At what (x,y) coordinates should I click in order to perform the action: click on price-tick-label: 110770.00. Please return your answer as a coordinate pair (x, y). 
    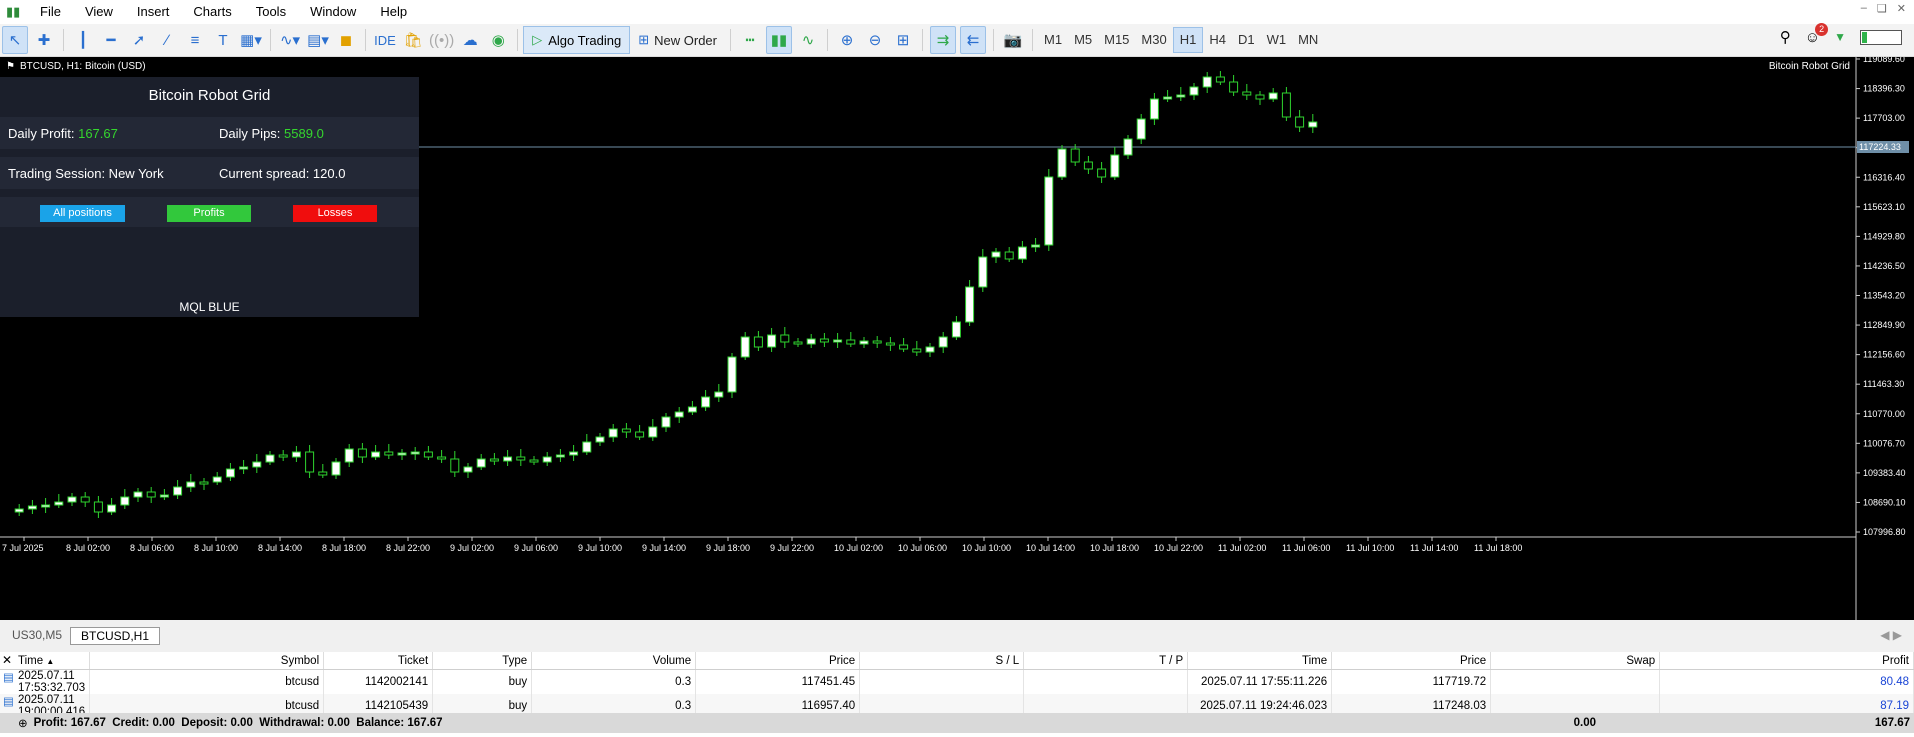
    Looking at the image, I should click on (1884, 414).